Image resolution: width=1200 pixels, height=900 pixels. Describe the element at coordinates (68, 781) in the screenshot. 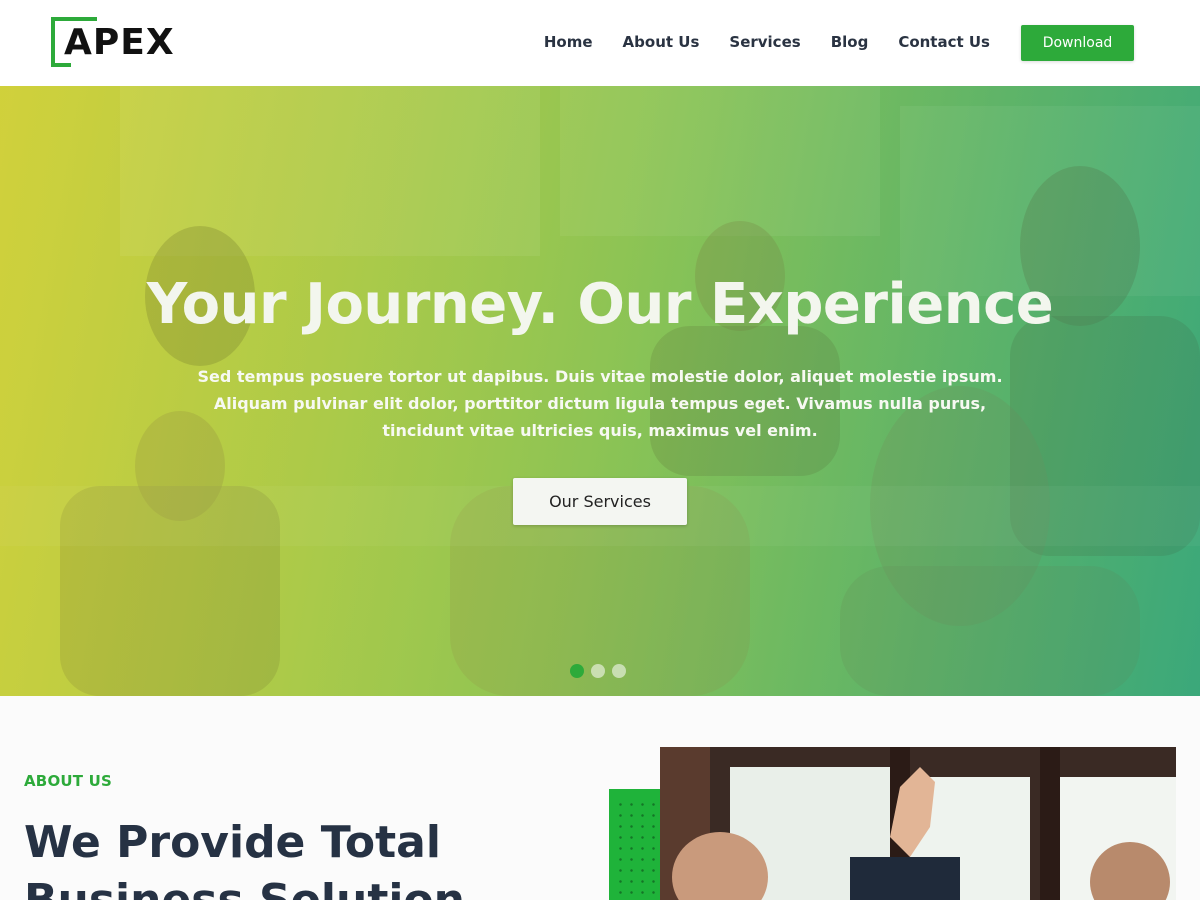

I see `section-label: ABOUT US` at that location.